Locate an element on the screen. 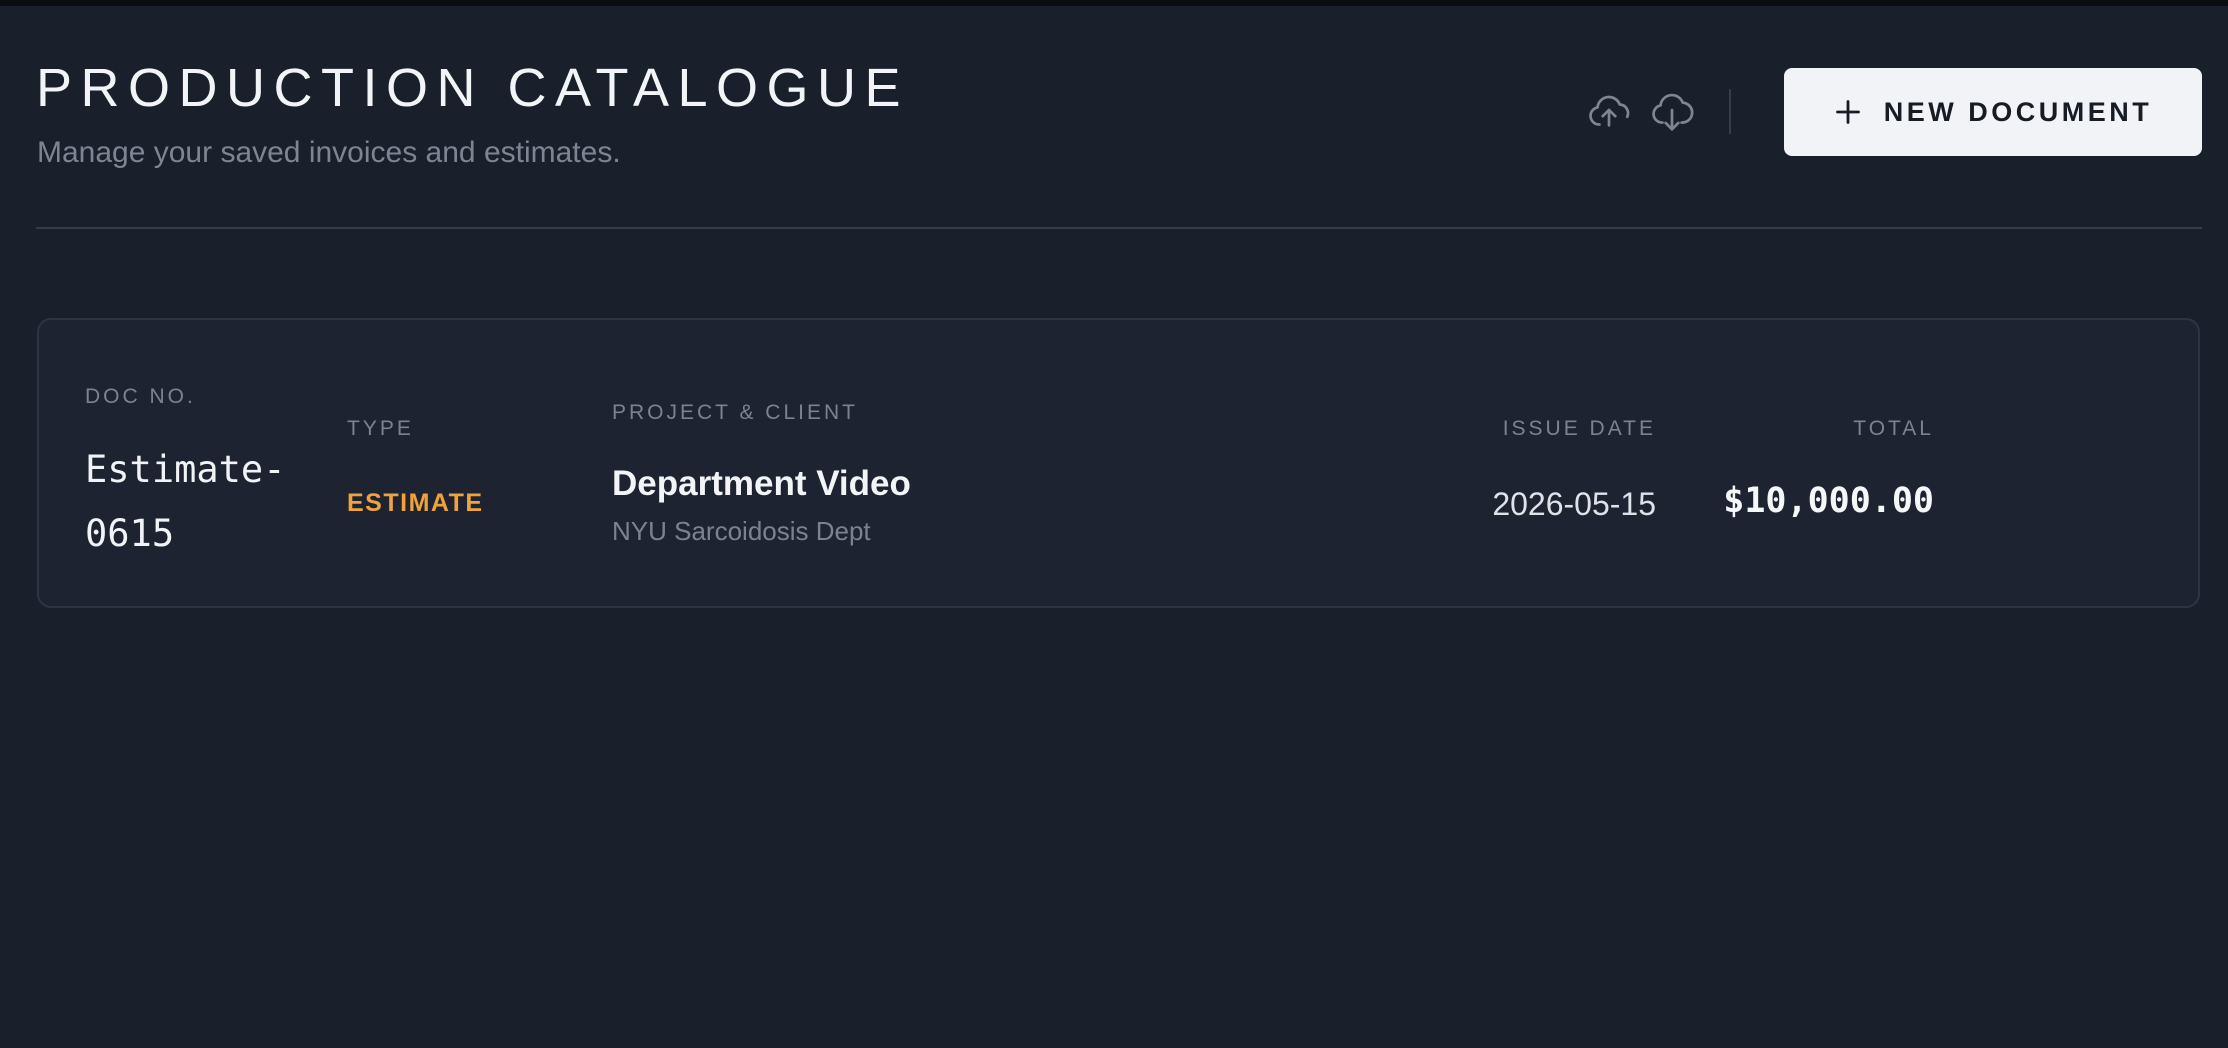  doc-type-badge: ESTIMATE is located at coordinates (415, 503).